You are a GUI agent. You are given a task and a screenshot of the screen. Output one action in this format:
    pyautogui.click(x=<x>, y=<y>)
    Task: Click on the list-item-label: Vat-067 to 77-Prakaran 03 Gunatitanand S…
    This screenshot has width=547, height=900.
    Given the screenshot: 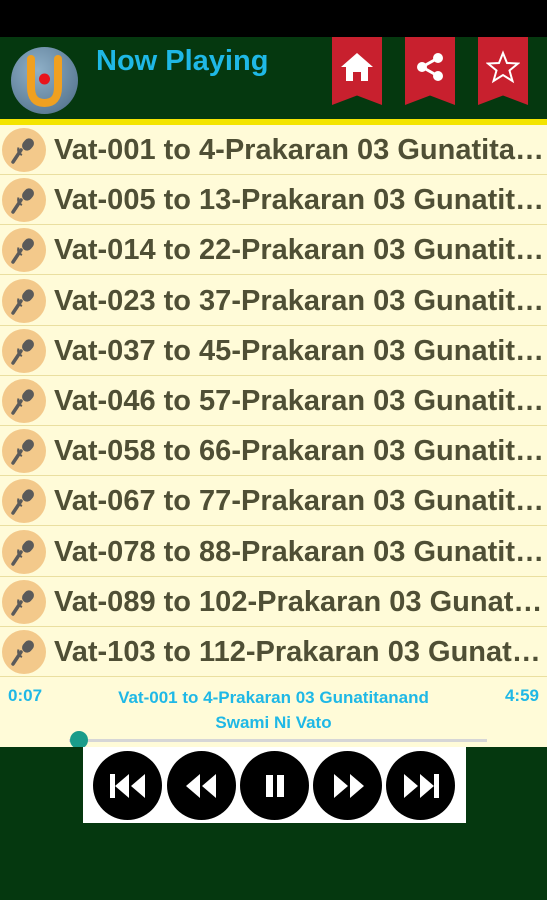 What is the action you would take?
    pyautogui.click(x=299, y=501)
    